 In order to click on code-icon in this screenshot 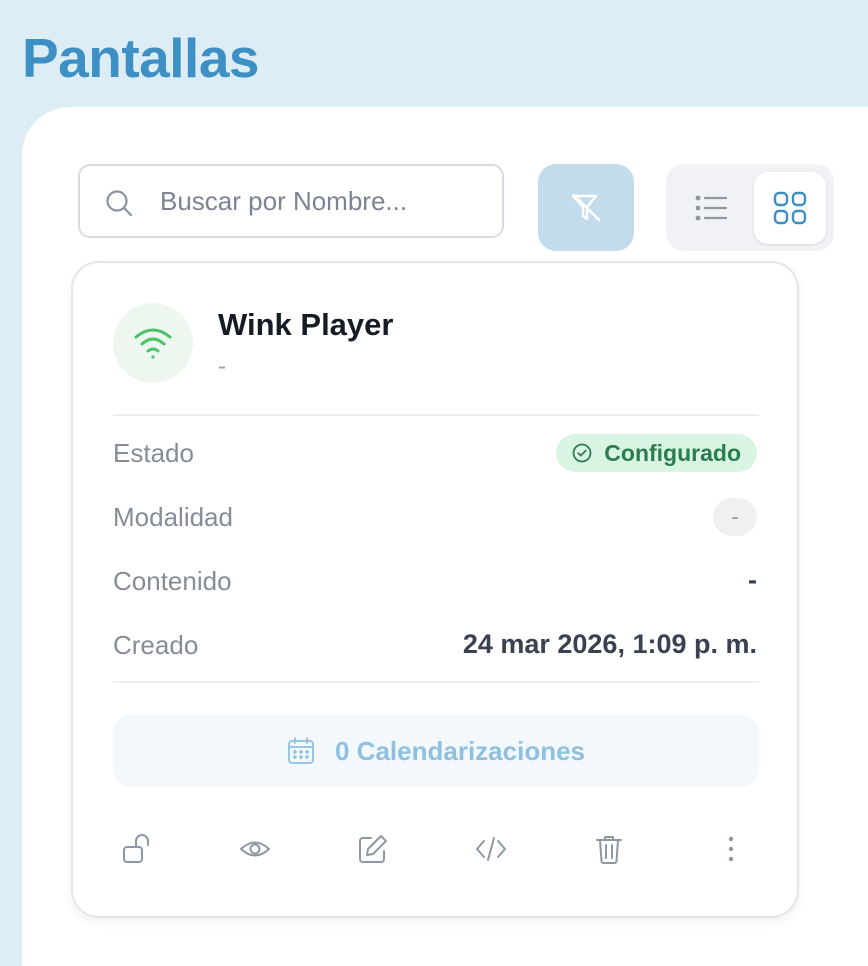, I will do `click(491, 849)`.